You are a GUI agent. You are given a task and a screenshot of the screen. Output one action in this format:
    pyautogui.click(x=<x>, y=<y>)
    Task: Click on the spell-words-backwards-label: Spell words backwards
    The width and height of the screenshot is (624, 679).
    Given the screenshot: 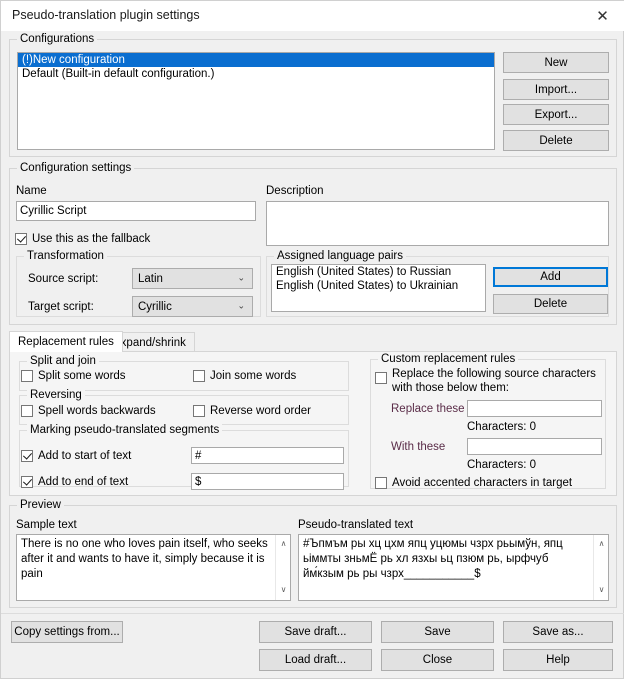 What is the action you would take?
    pyautogui.click(x=97, y=411)
    